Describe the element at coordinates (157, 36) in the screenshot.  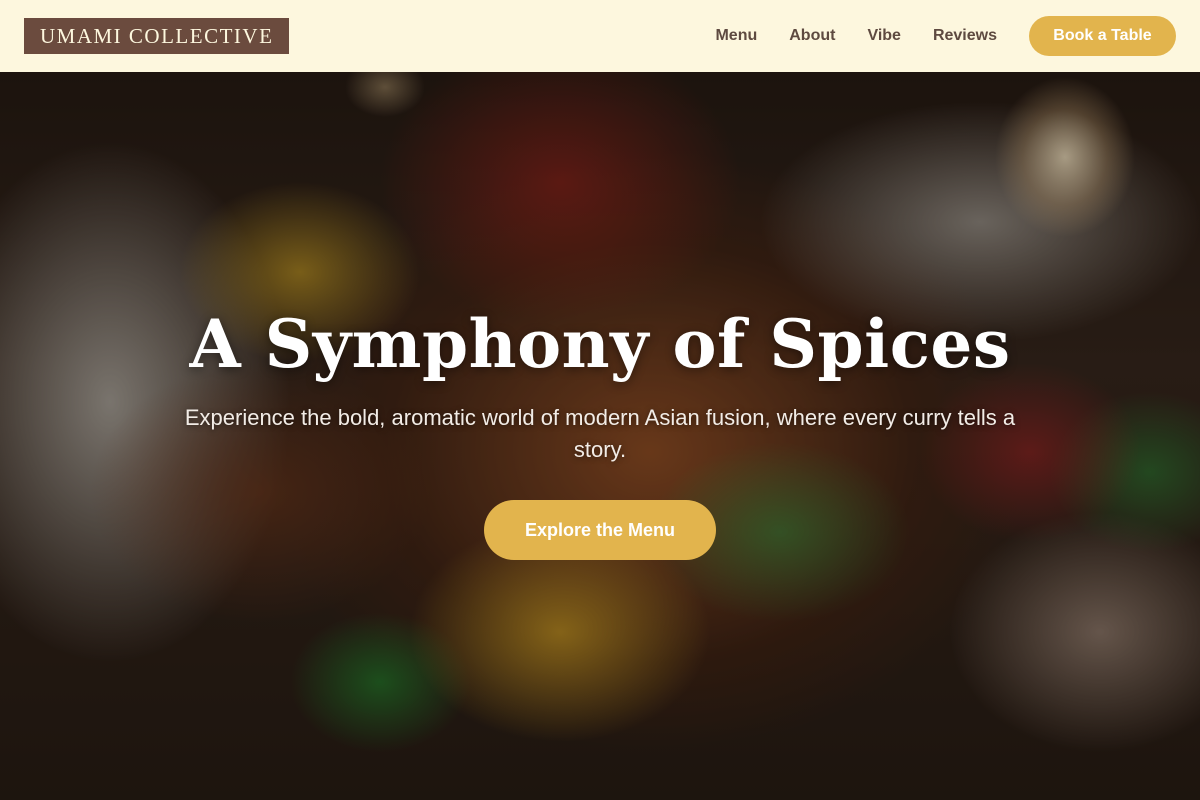
I see `logo: UMAMI COLLECTIVE` at that location.